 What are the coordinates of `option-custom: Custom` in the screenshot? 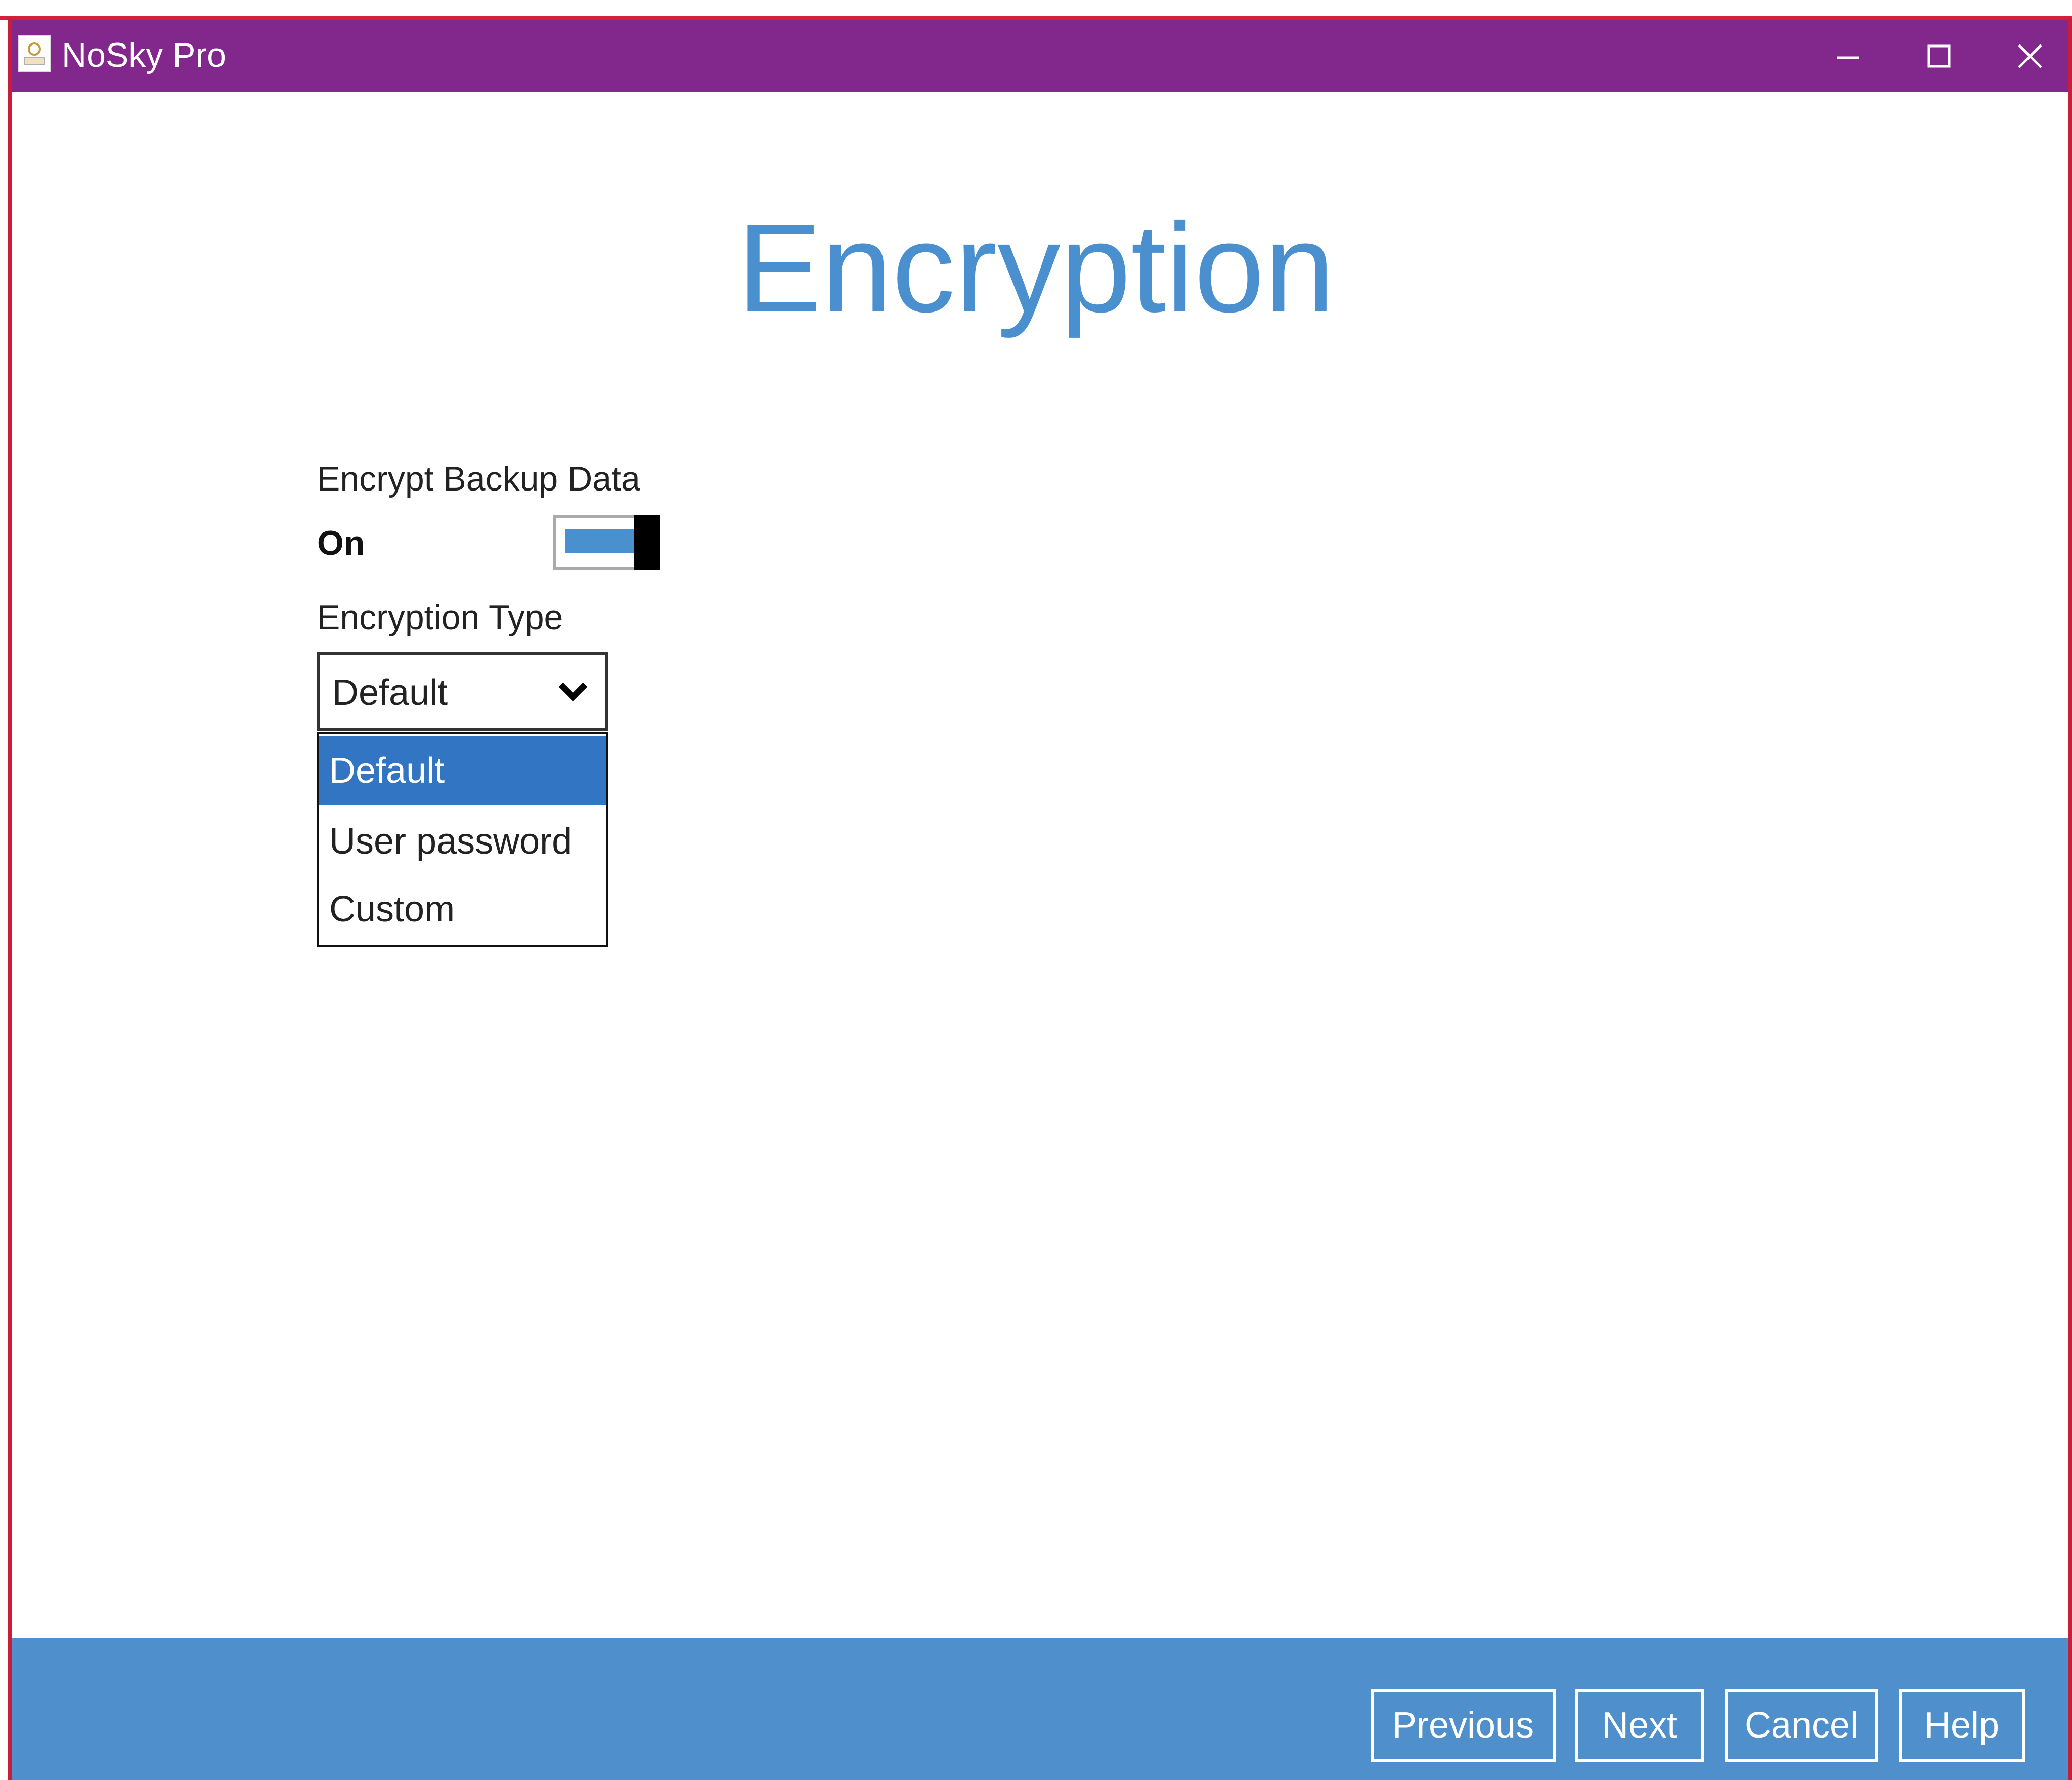 It's located at (462, 909).